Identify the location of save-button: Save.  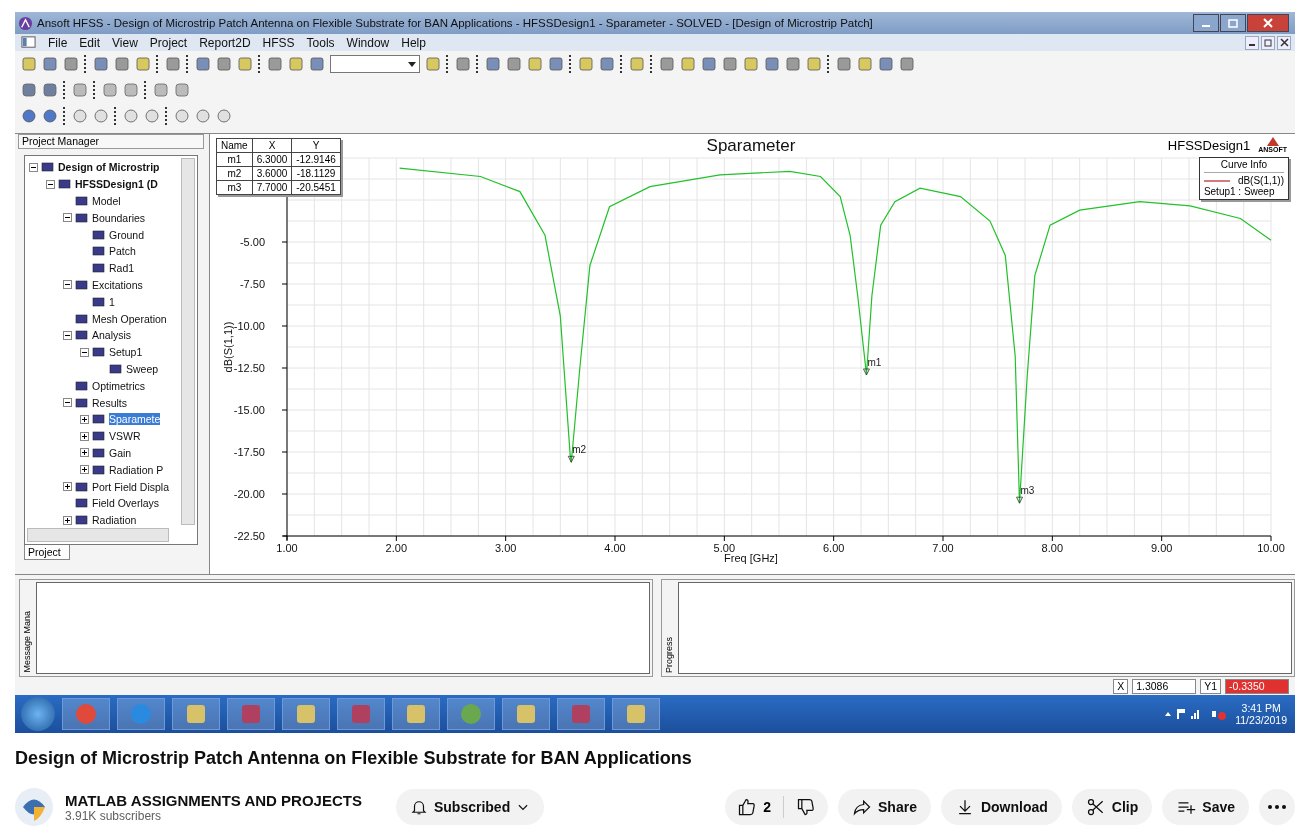
(1205, 807).